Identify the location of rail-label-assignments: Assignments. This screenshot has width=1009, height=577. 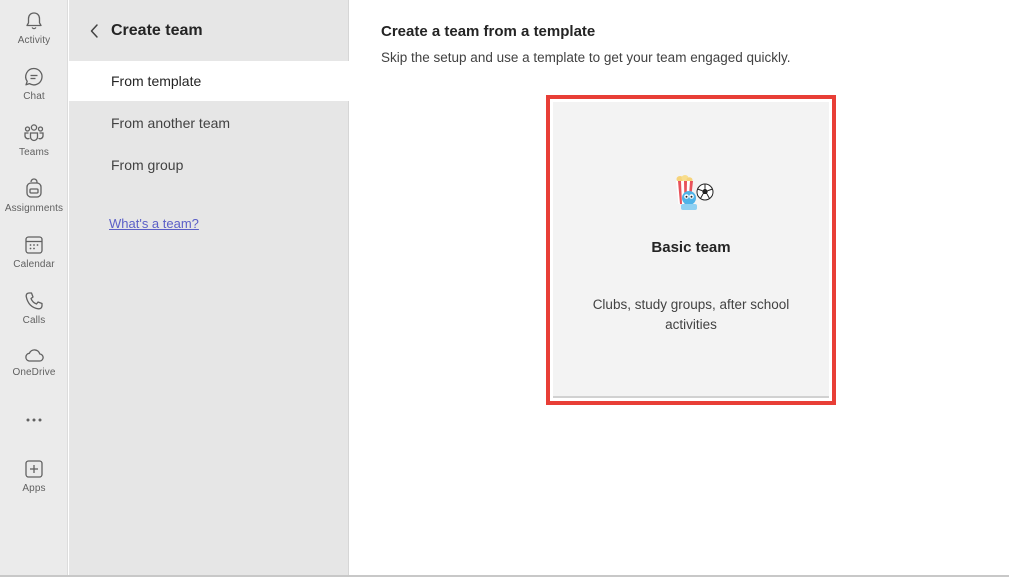
(34, 208).